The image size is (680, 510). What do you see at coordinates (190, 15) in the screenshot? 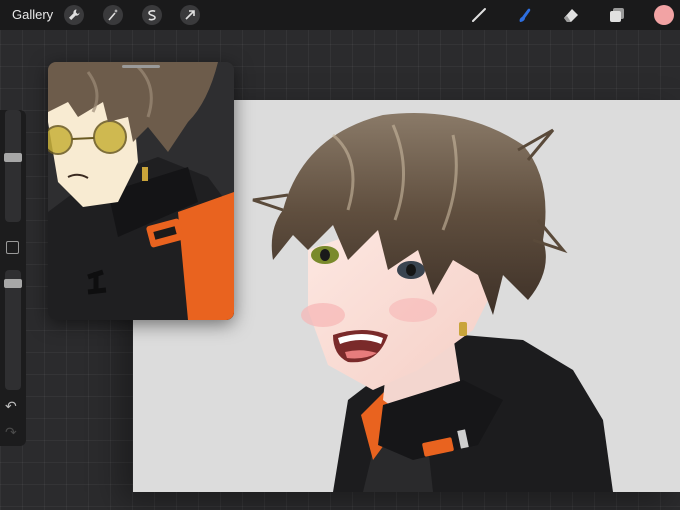
I see `transform-arrow-icon` at bounding box center [190, 15].